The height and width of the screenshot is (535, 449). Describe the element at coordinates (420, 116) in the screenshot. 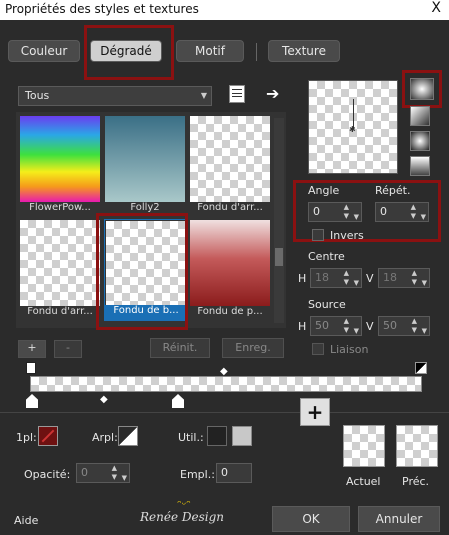

I see `rectangular-style-icon` at that location.